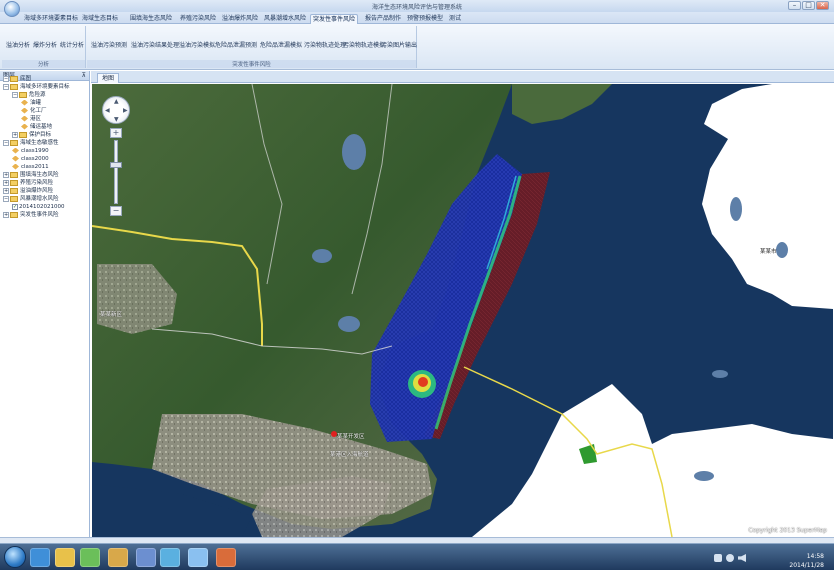 This screenshot has height=570, width=834. What do you see at coordinates (31, 119) in the screenshot?
I see `tree-item: 港区` at bounding box center [31, 119].